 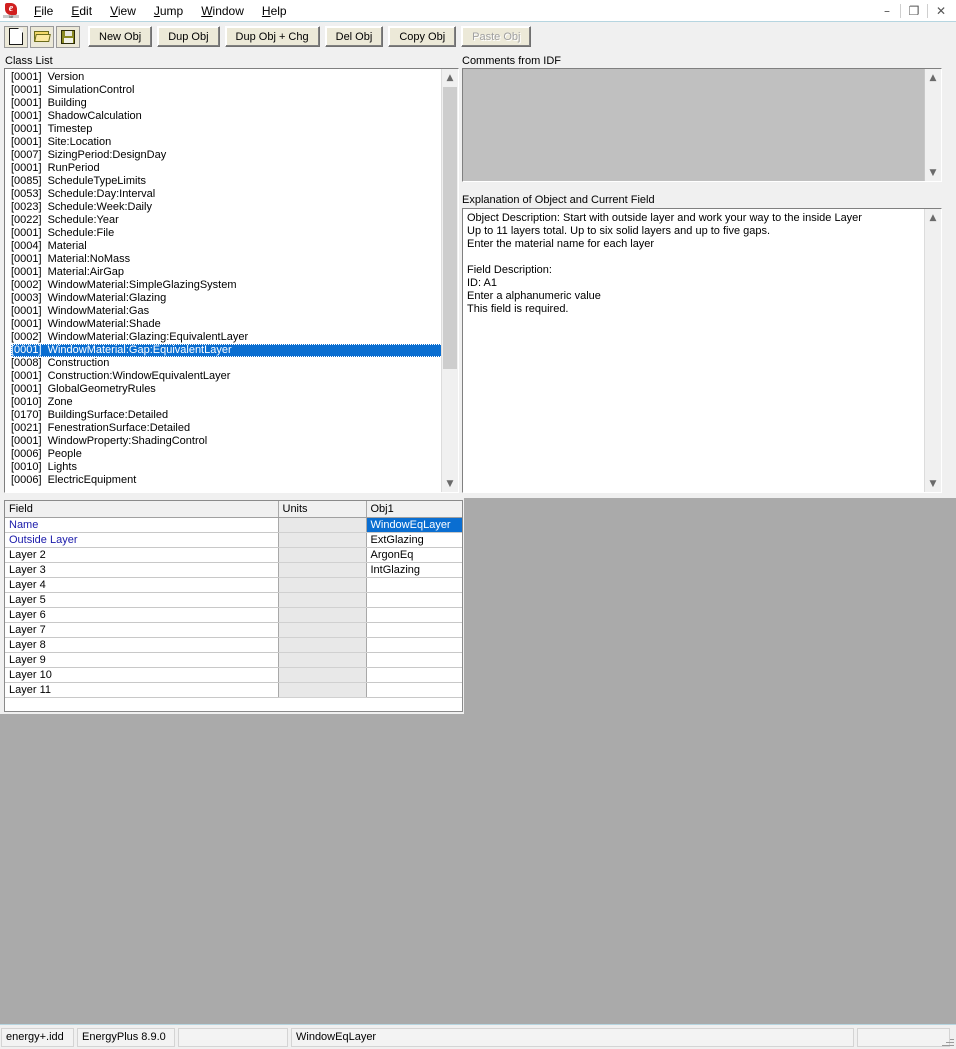 I want to click on class-list-item: [0022] Schedule:Year, so click(x=226, y=220).